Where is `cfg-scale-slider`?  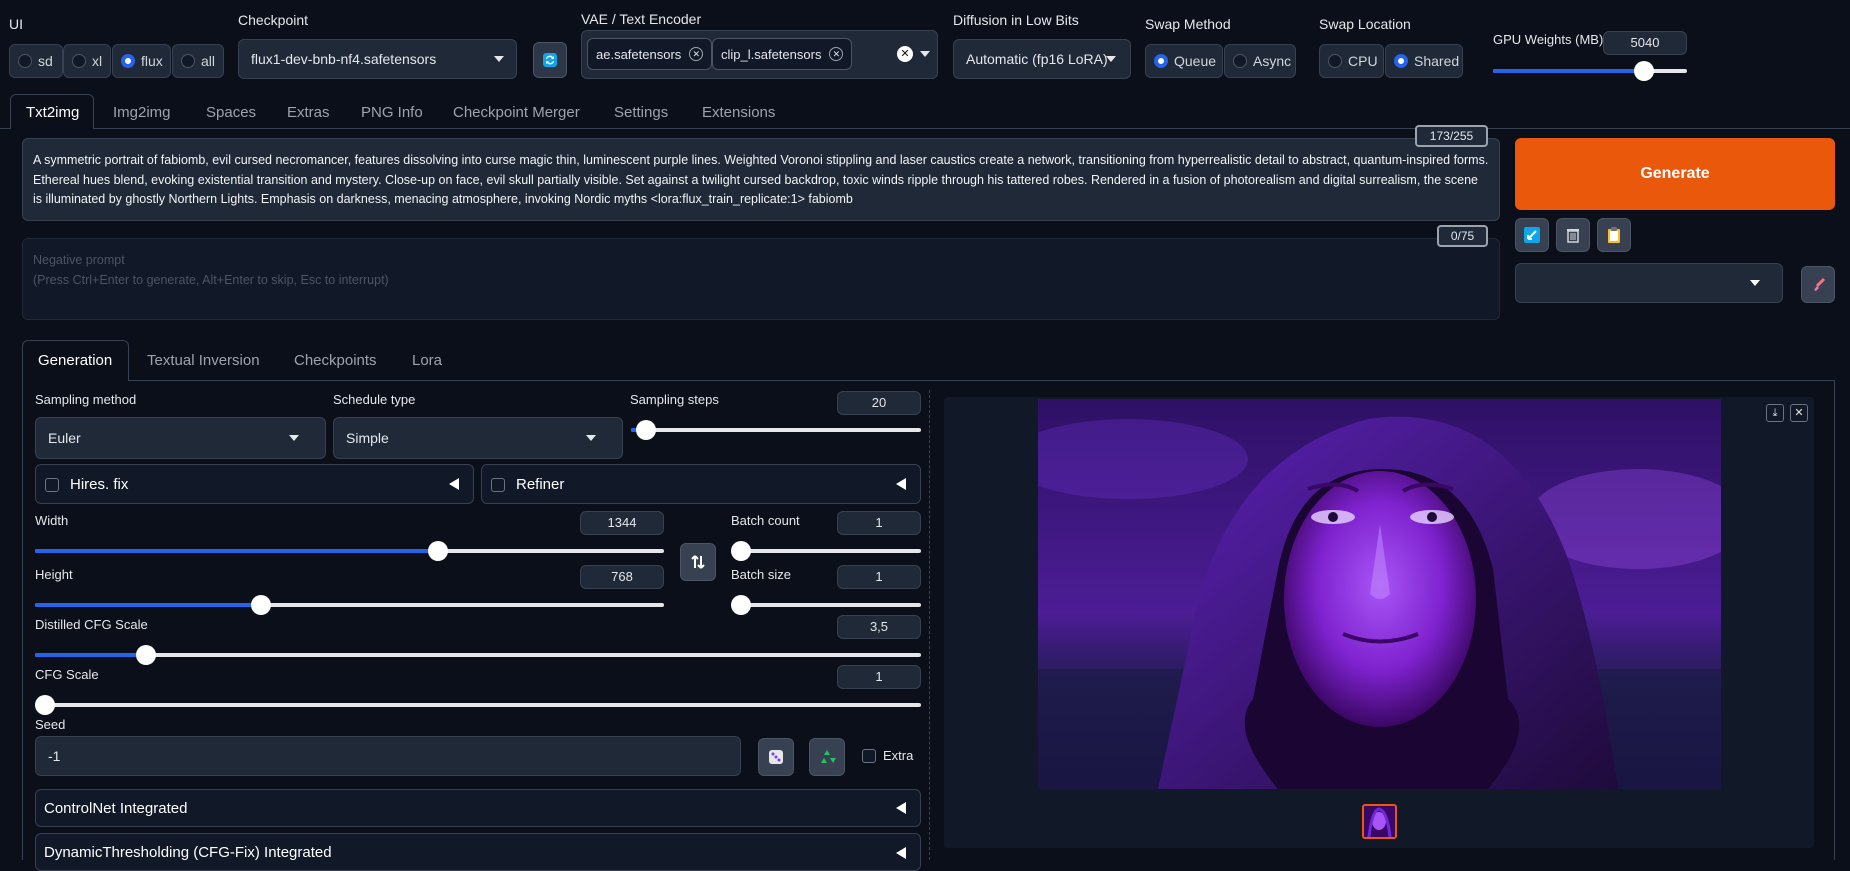
cfg-scale-slider is located at coordinates (478, 705).